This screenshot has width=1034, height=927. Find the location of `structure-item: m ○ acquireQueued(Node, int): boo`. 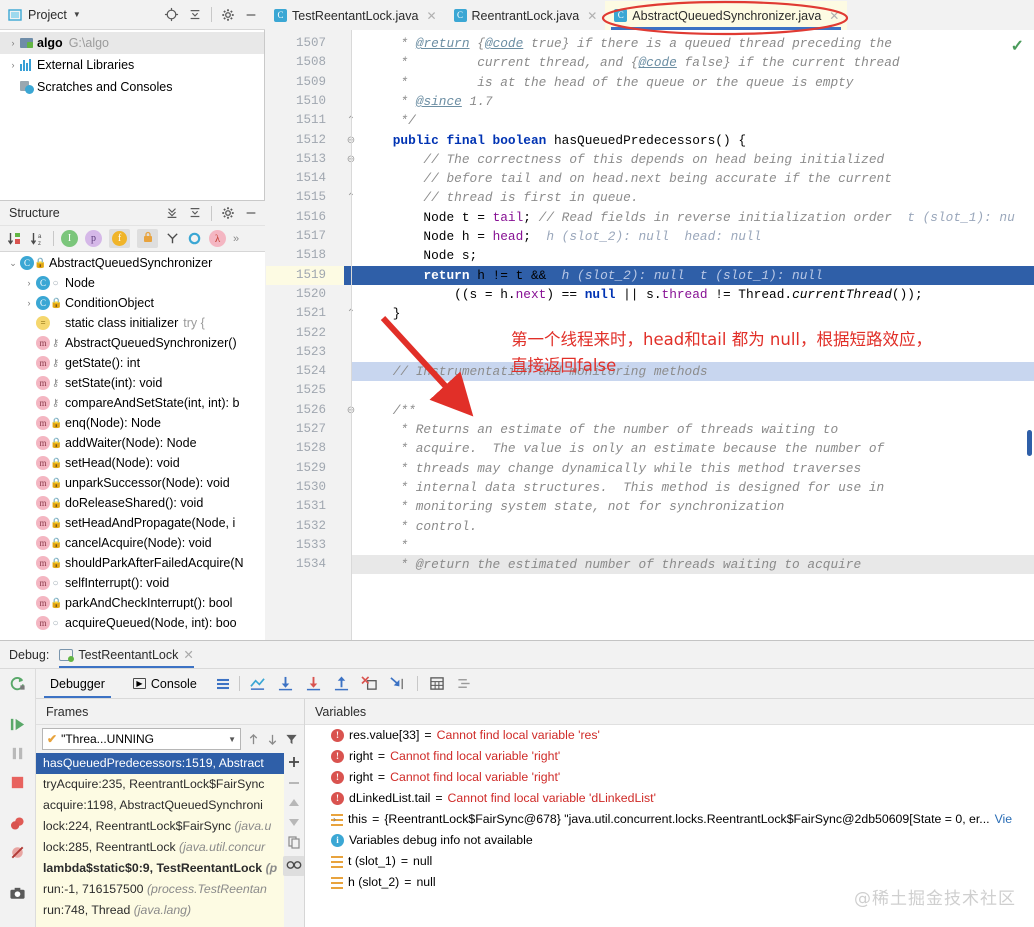

structure-item: m ○ acquireQueued(Node, int): boo is located at coordinates (132, 623).